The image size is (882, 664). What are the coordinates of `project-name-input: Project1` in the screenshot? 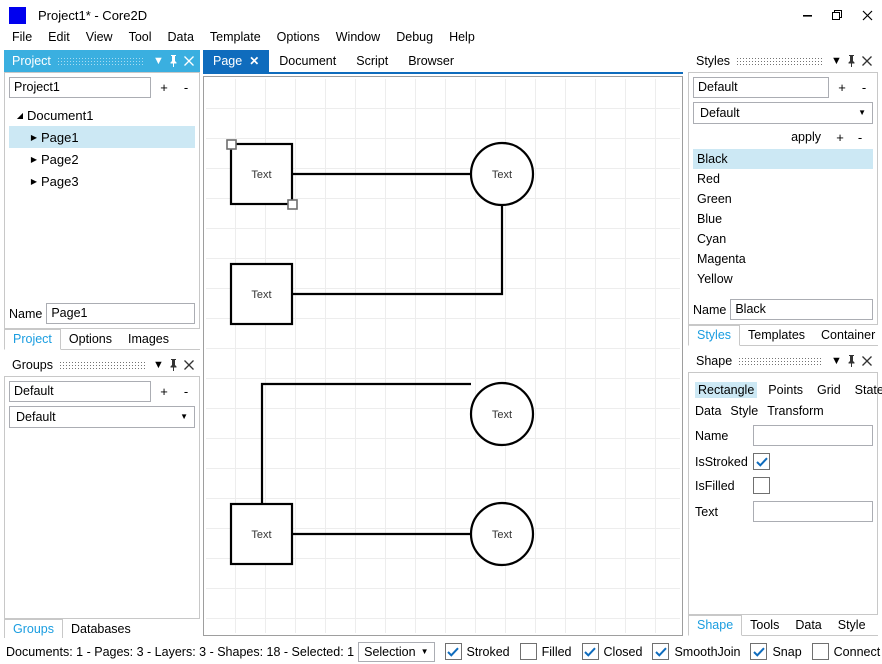 It's located at (80, 87).